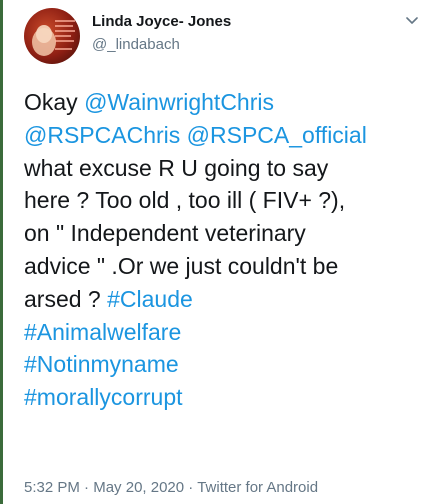  Describe the element at coordinates (179, 102) in the screenshot. I see `mention-link: @WainwrightChris` at that location.